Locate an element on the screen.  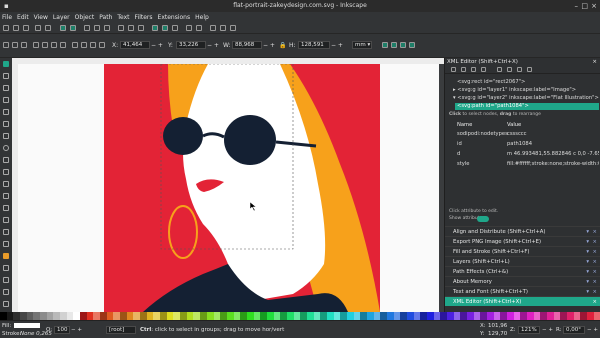
unindent-icon is located at coordinates (499, 69).